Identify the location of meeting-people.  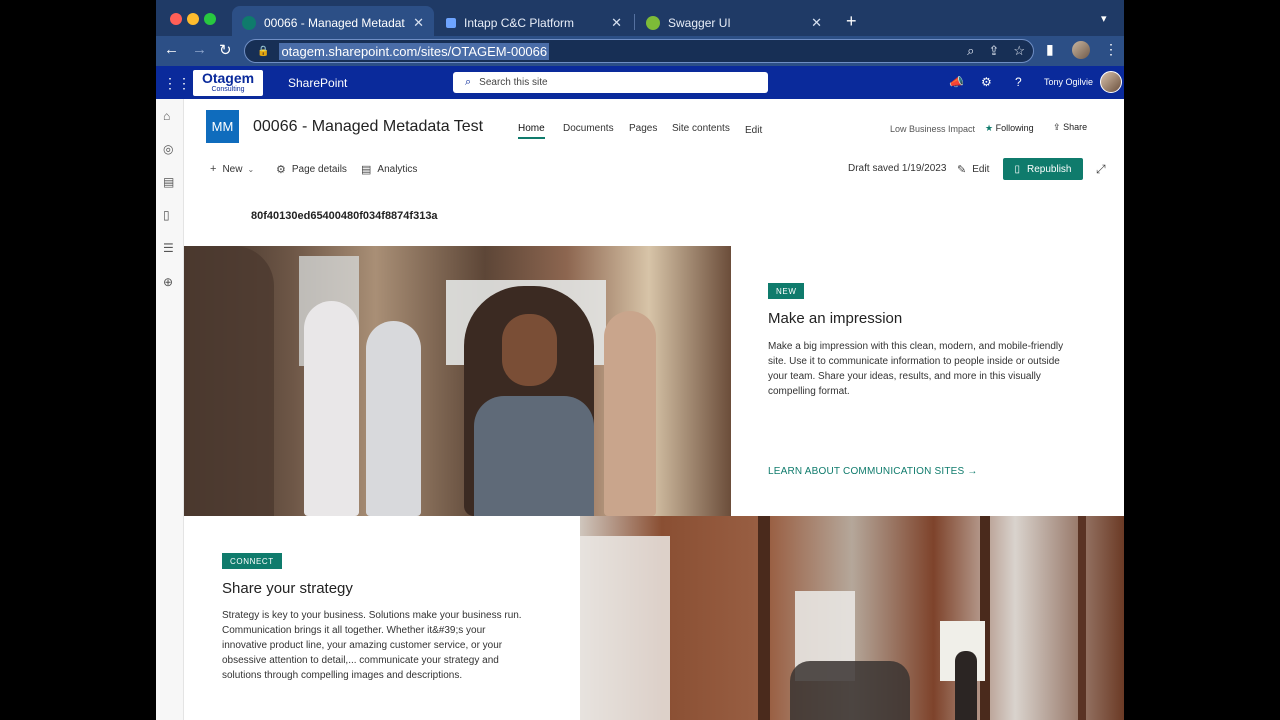
(850, 690).